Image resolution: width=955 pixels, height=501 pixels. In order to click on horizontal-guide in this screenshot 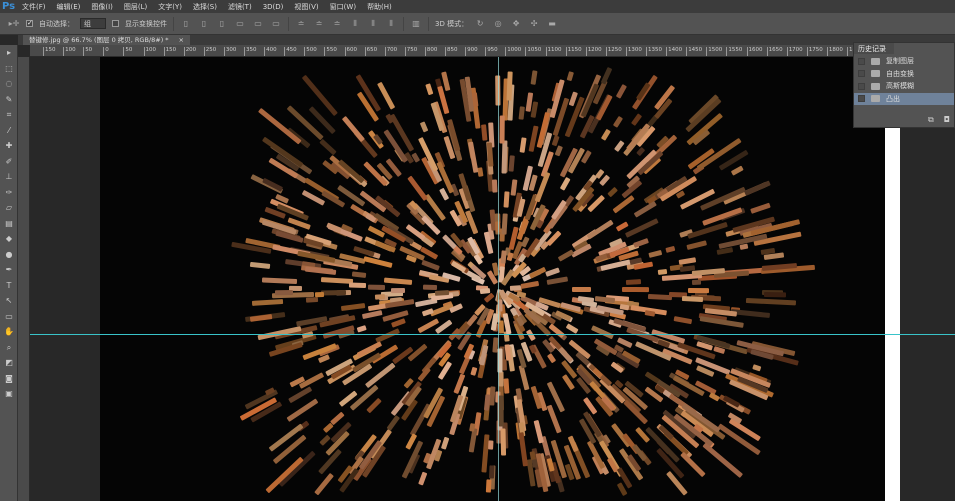, I will do `click(492, 334)`.